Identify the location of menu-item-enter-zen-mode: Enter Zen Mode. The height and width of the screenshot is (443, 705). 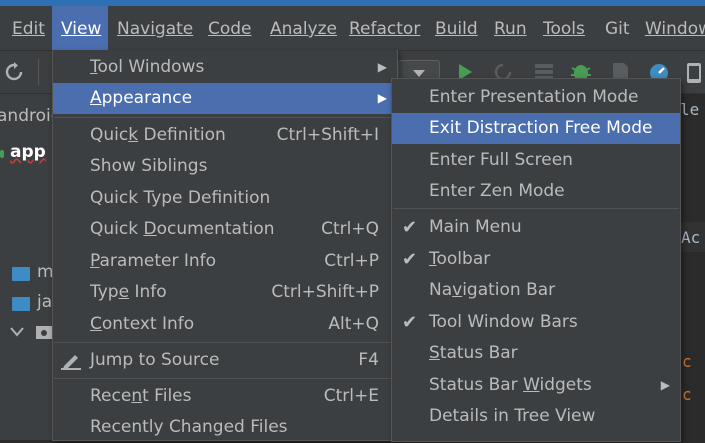
(536, 191).